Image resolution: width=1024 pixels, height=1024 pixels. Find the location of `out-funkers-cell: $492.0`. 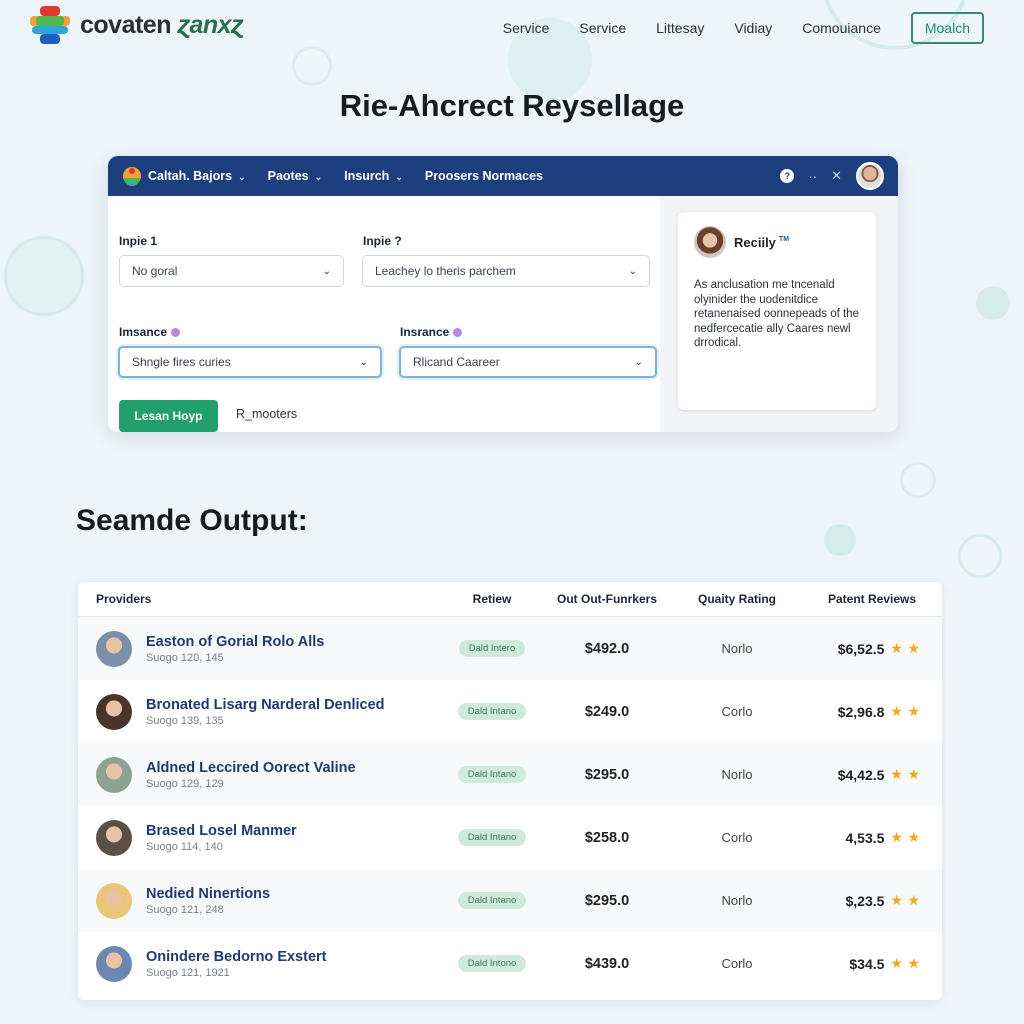

out-funkers-cell: $492.0 is located at coordinates (607, 649).